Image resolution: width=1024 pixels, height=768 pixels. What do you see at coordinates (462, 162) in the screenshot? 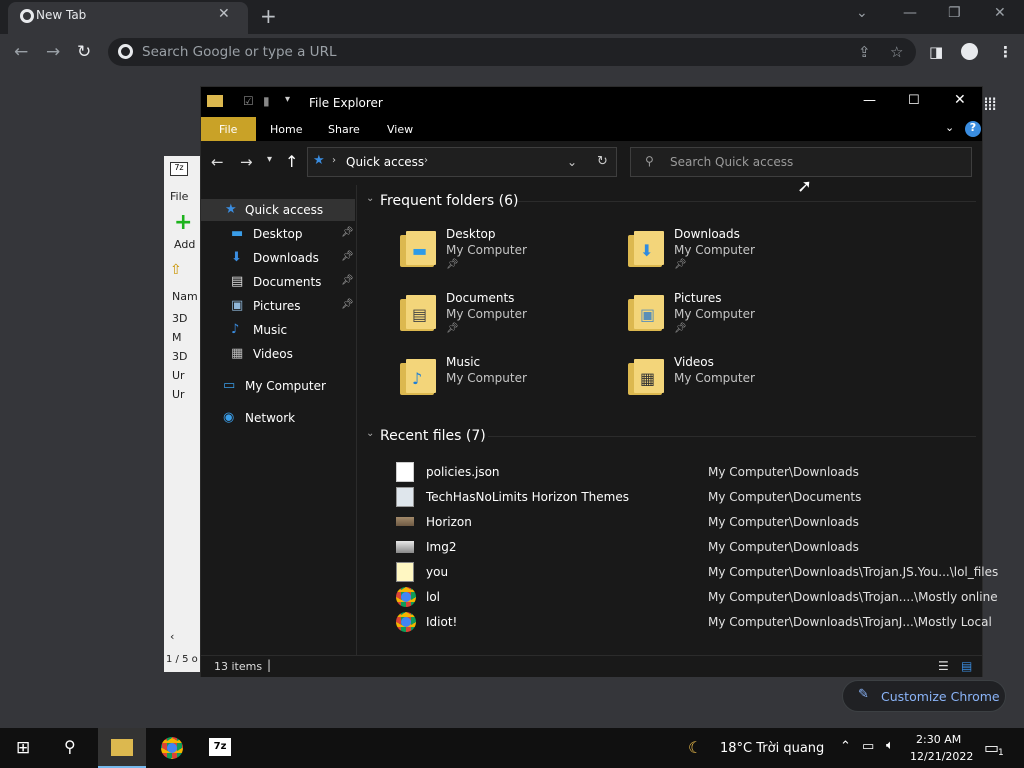
I see `address-bar: ★ › Quick access › ⌄ ↻` at bounding box center [462, 162].